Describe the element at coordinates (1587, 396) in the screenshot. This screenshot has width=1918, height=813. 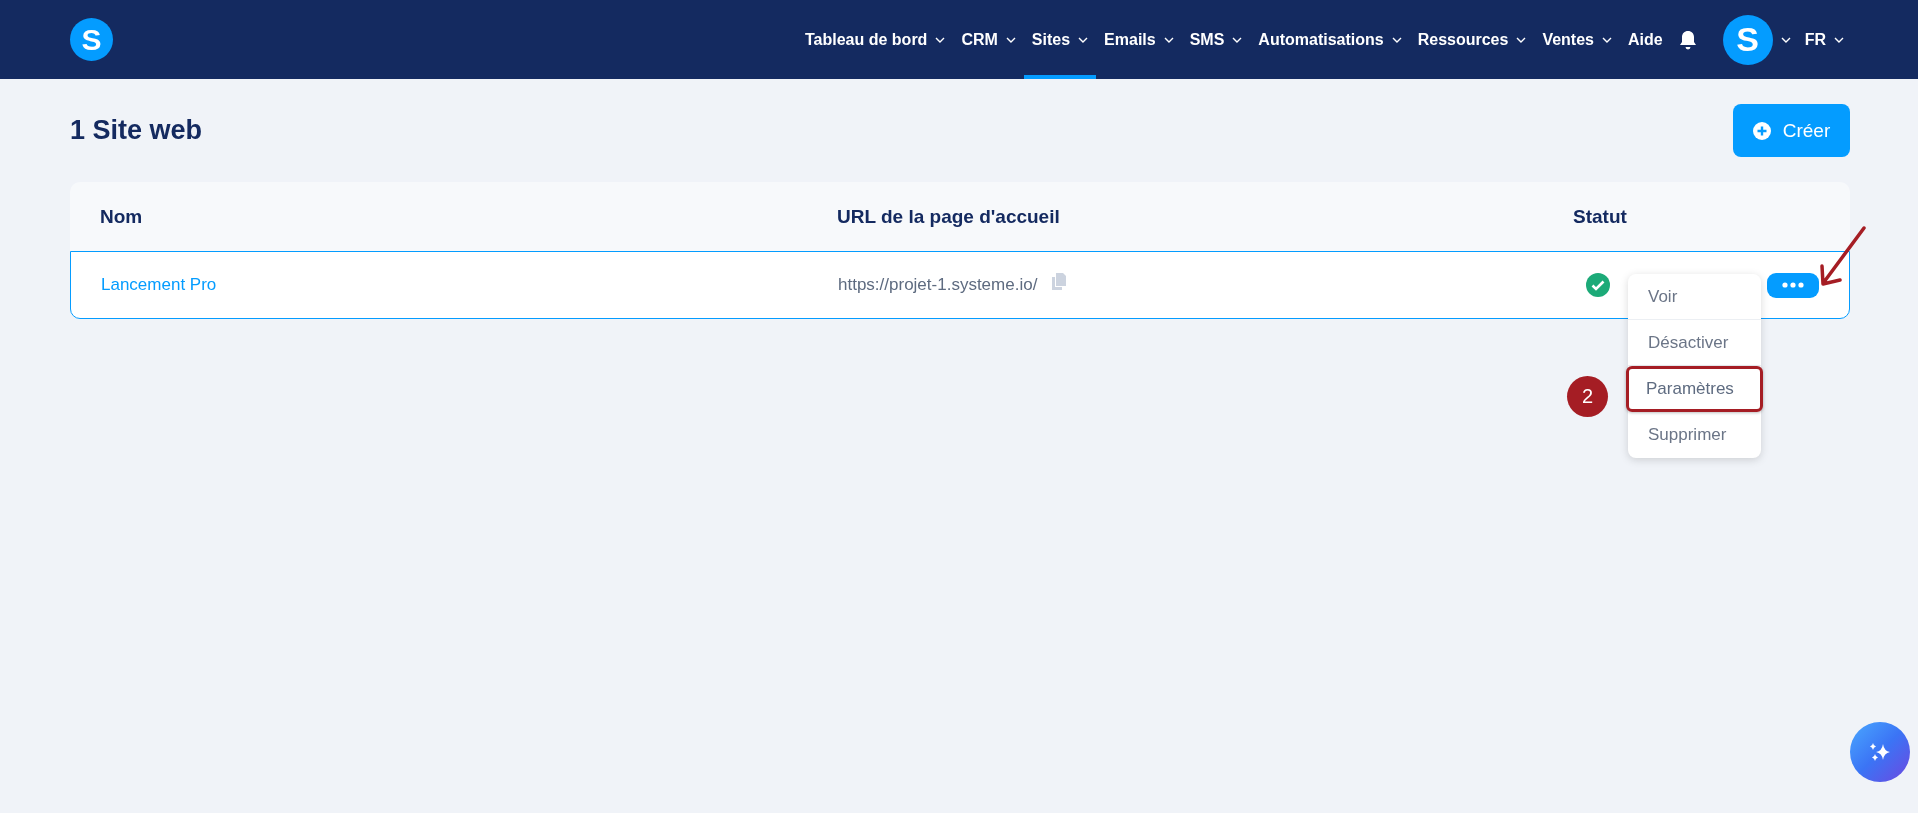
I see `step-badge: 2` at that location.